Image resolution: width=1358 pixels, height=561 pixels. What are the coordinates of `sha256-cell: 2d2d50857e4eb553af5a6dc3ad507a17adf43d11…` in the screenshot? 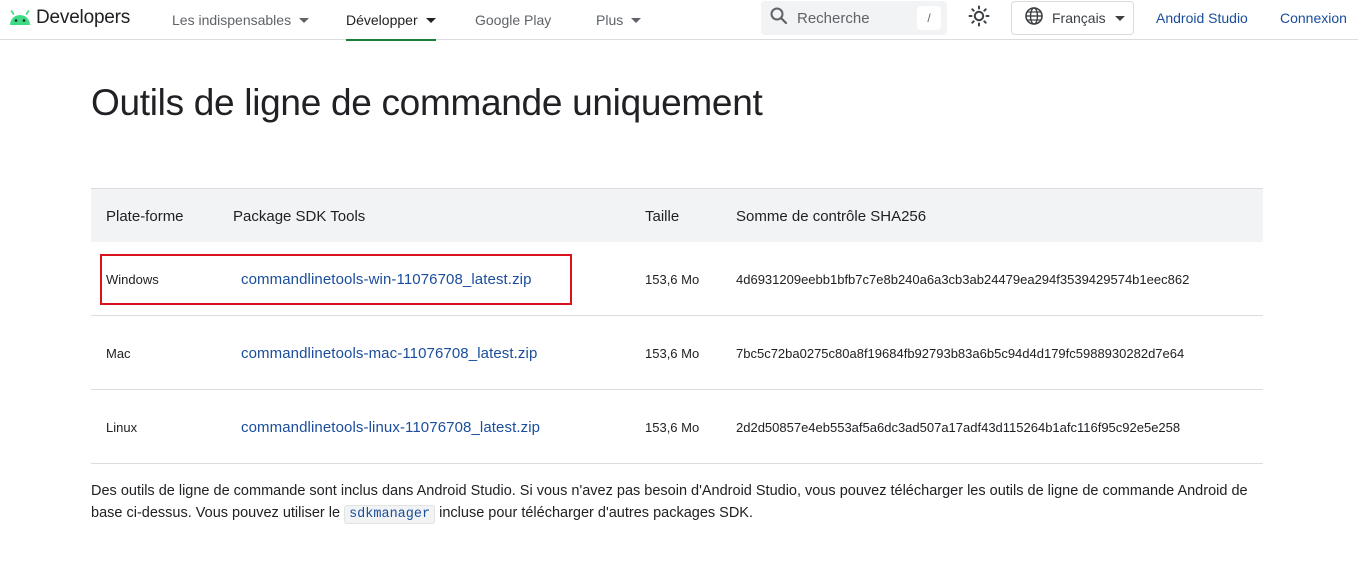 It's located at (958, 427).